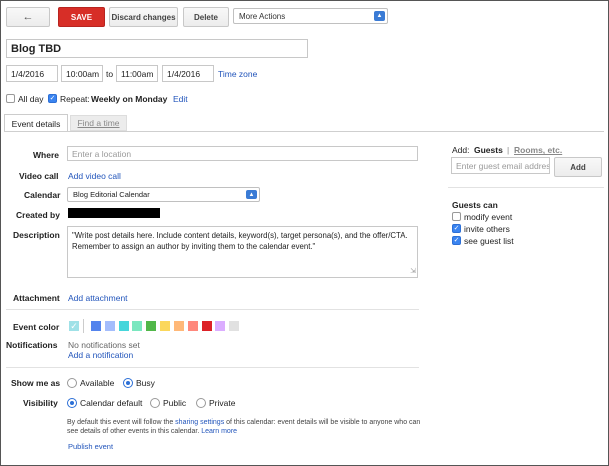  I want to click on add-video-call-link: Add video call, so click(94, 176).